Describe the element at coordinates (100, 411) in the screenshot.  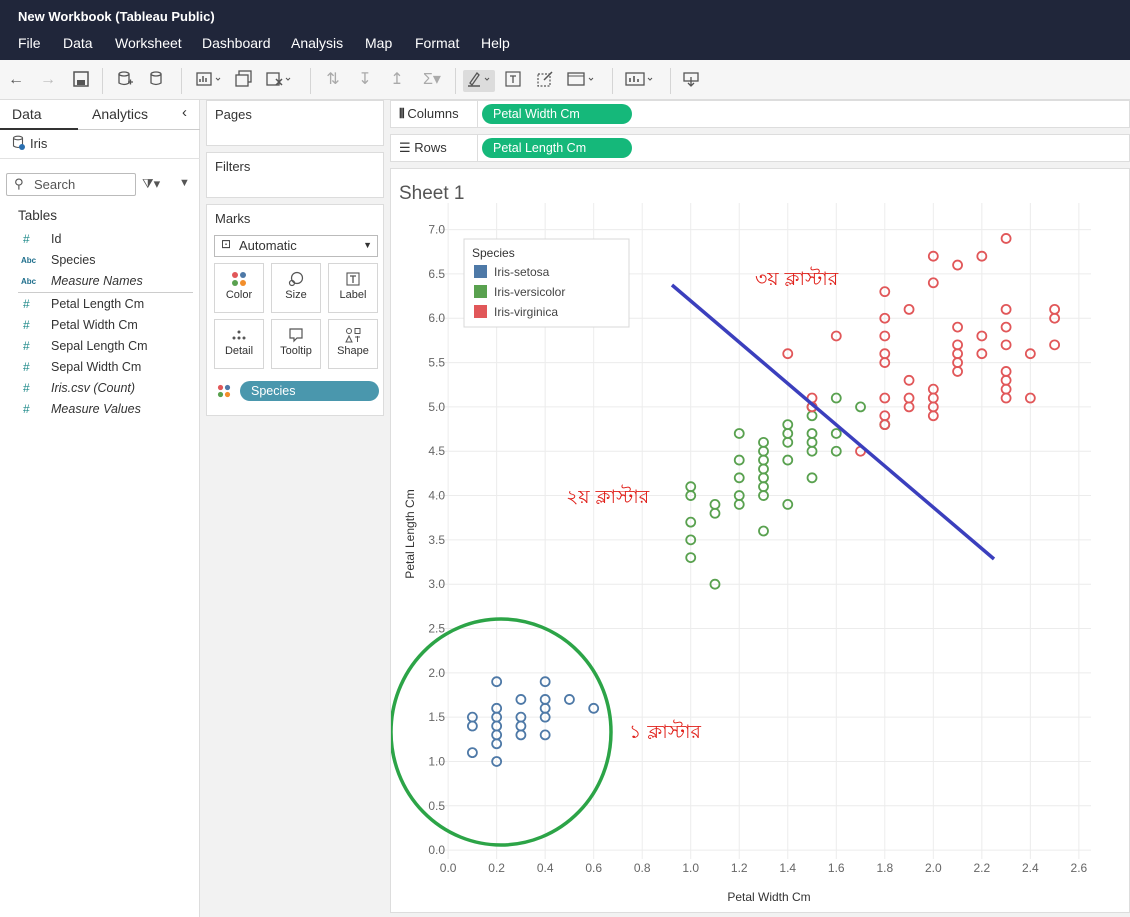
I see `field-measure-values: # Measure Values` at that location.